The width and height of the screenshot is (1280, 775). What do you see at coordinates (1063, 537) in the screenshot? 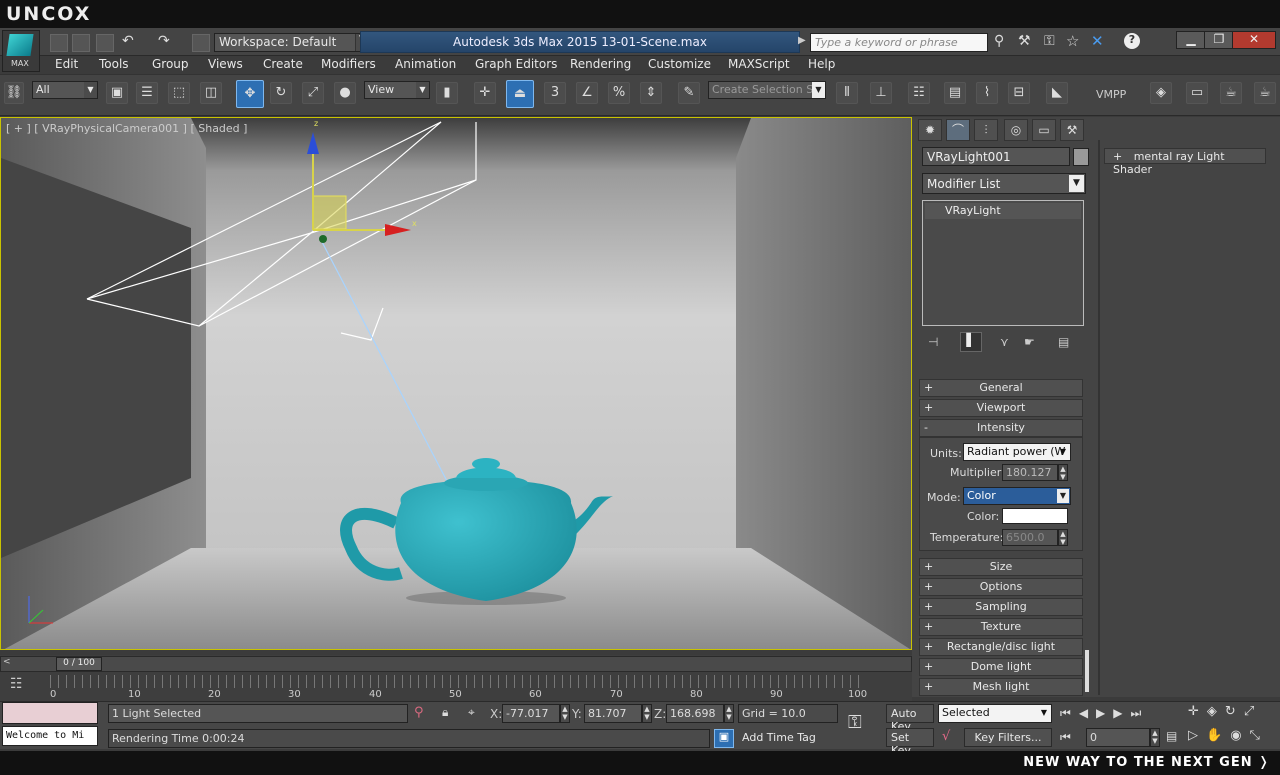
I see `temperature-spinner: ▲ ▼` at bounding box center [1063, 537].